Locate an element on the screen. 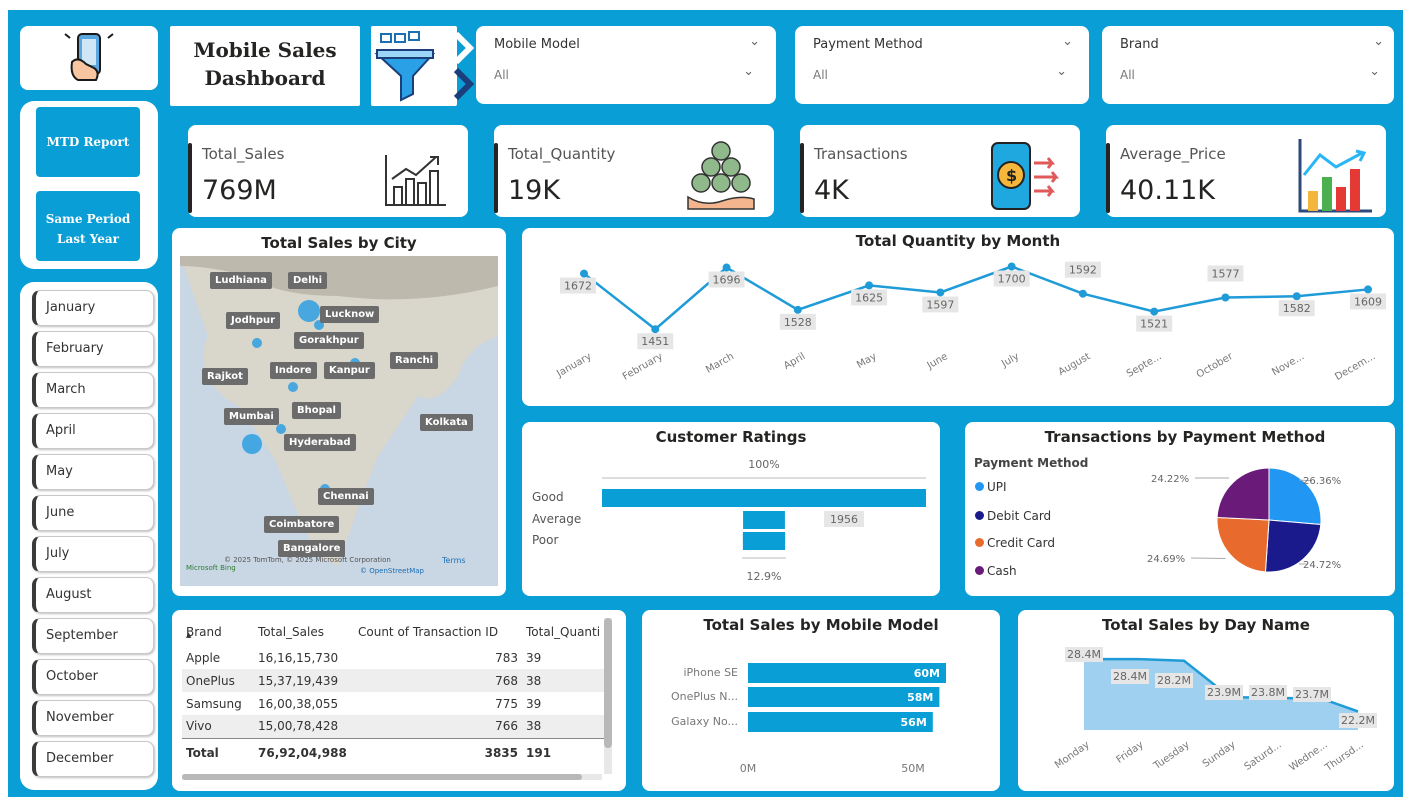  month-item-december: December is located at coordinates (93, 759).